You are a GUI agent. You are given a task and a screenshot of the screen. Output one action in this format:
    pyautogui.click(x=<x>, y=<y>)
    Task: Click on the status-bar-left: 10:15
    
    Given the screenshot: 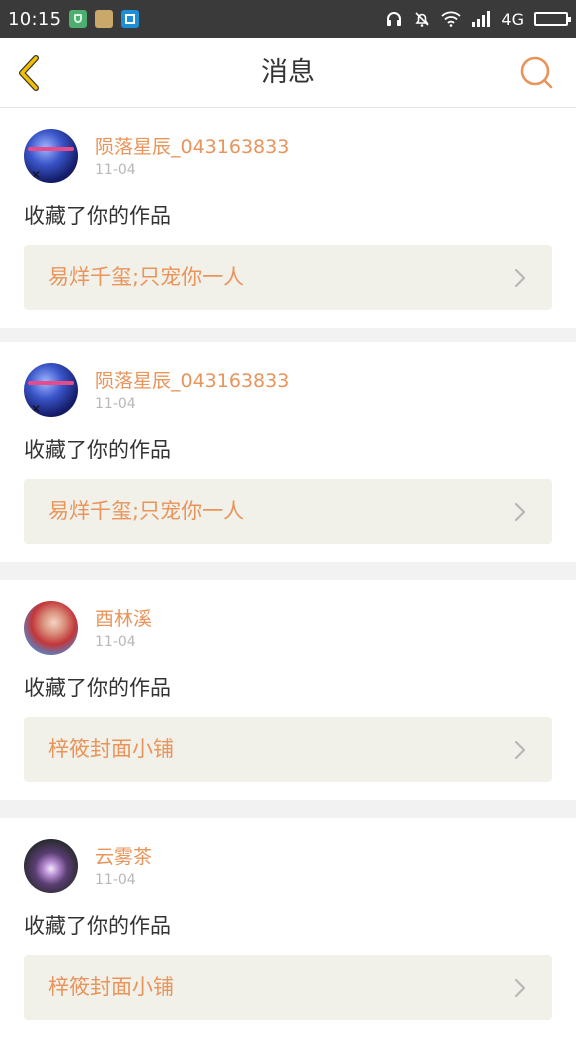 What is the action you would take?
    pyautogui.click(x=77, y=19)
    